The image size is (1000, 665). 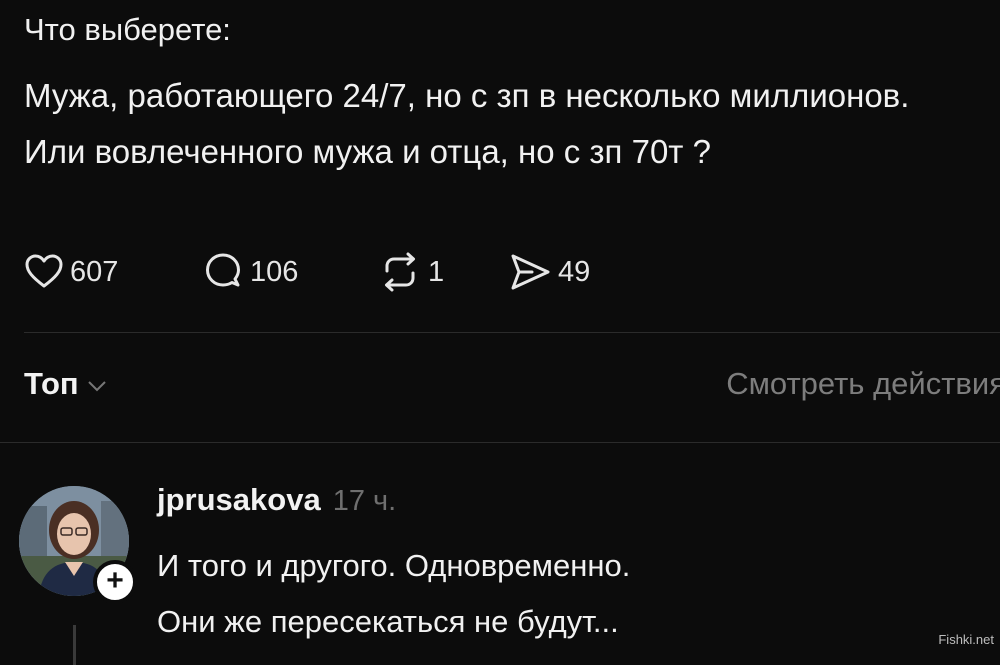 I want to click on sort-dropdown: Топ, so click(x=65, y=384).